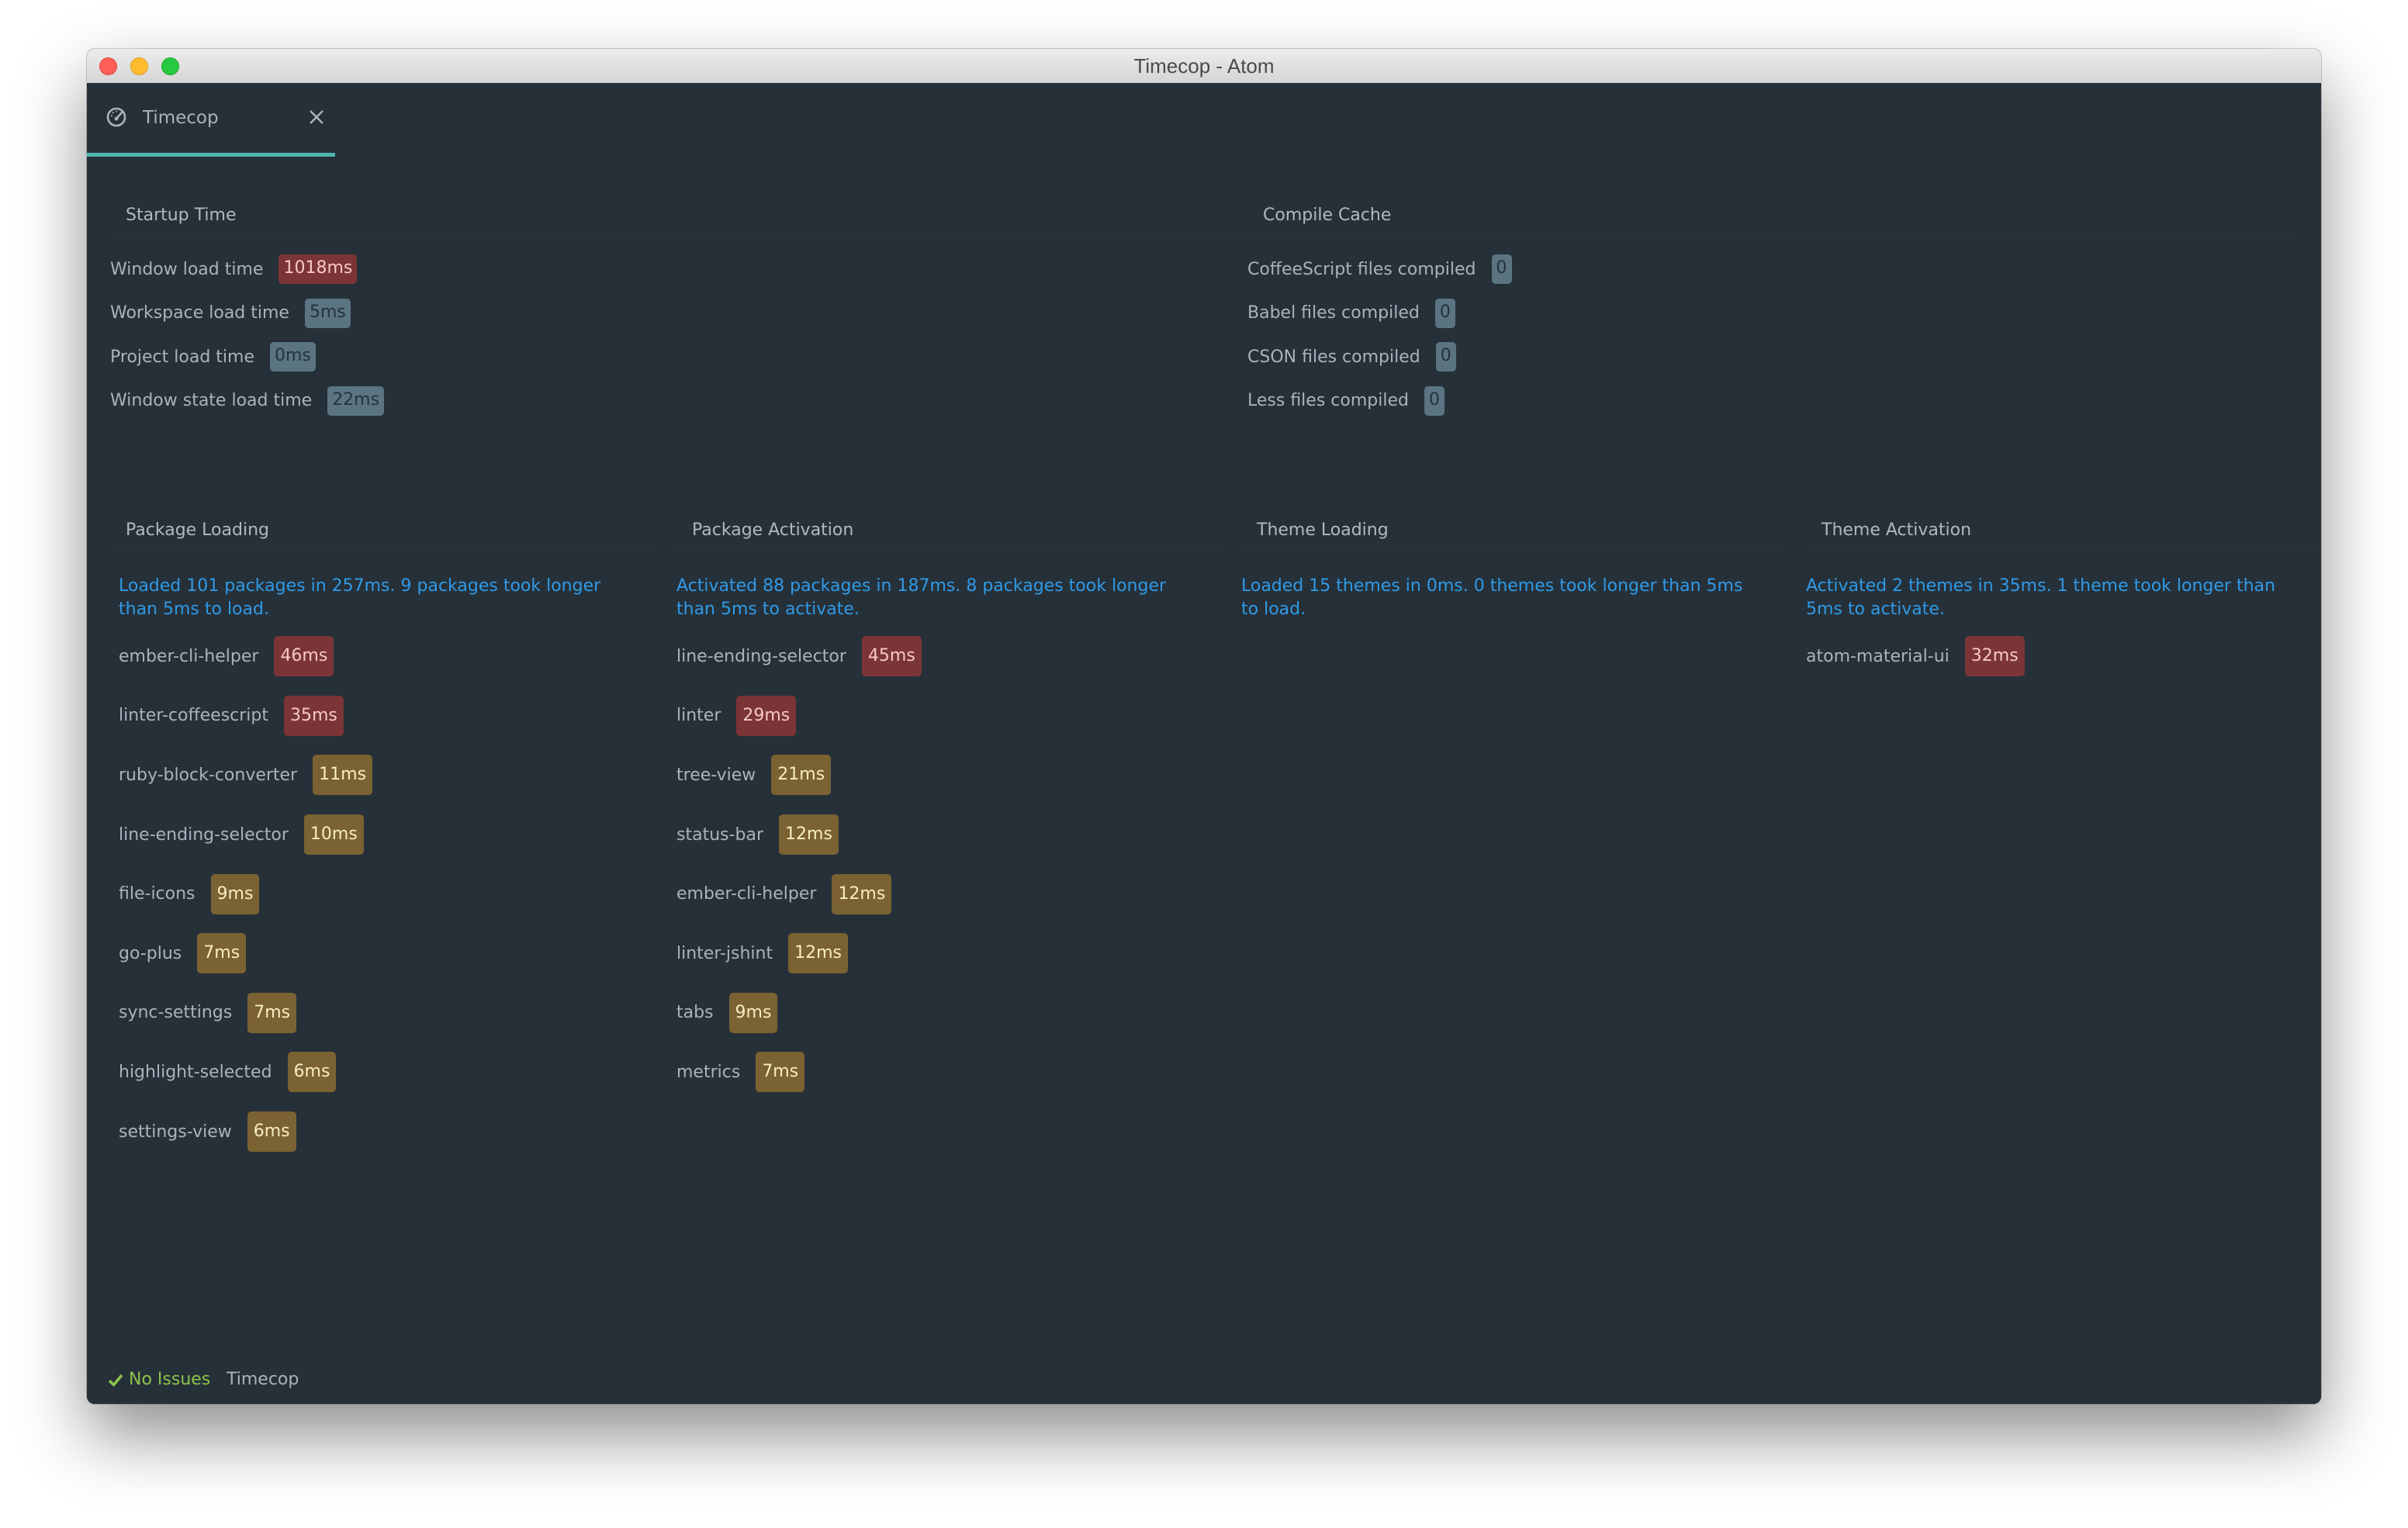 Image resolution: width=2408 pixels, height=1528 pixels. Describe the element at coordinates (343, 775) in the screenshot. I see `timing-badge: 11ms` at that location.